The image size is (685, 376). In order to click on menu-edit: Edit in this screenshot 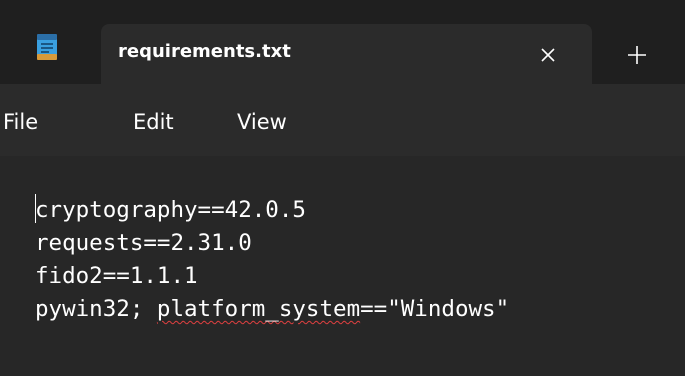, I will do `click(153, 122)`.